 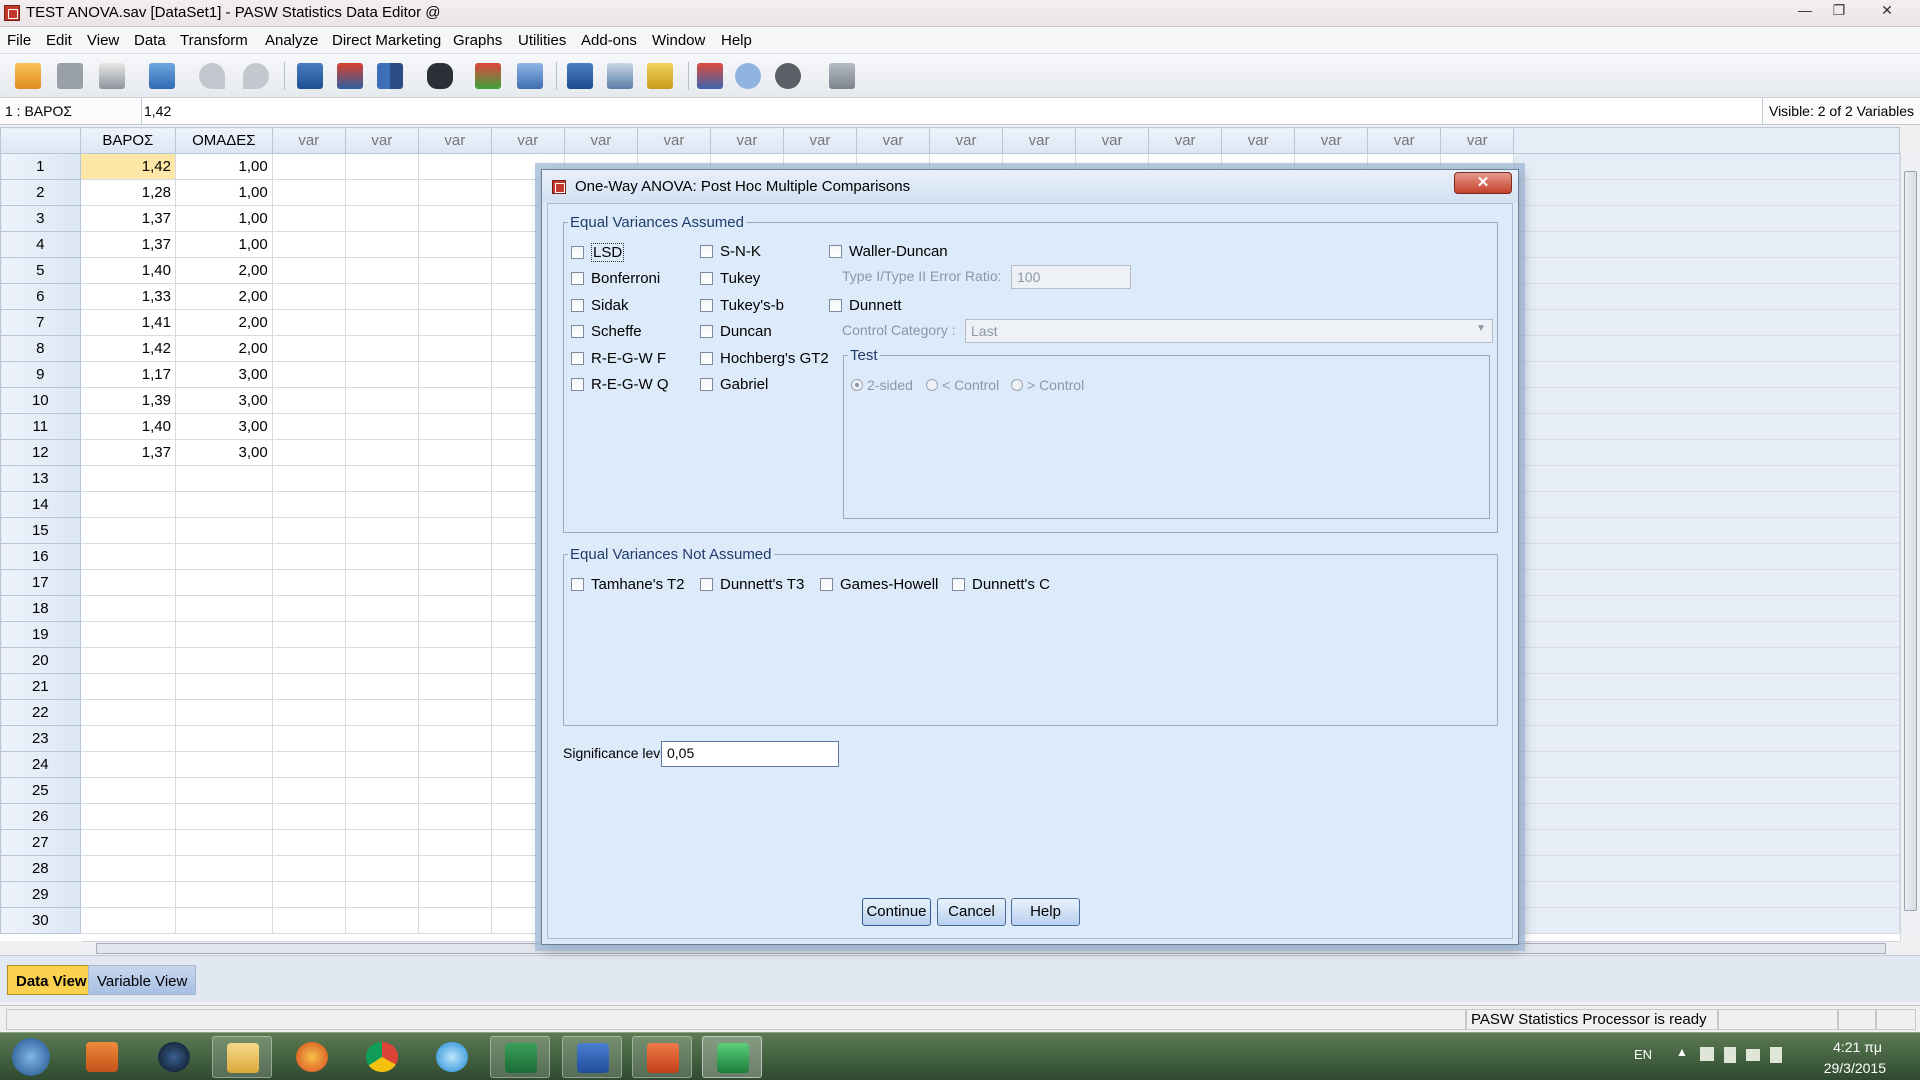 What do you see at coordinates (888, 251) in the screenshot?
I see `waller-duncan-checkbox: Waller-Duncan` at bounding box center [888, 251].